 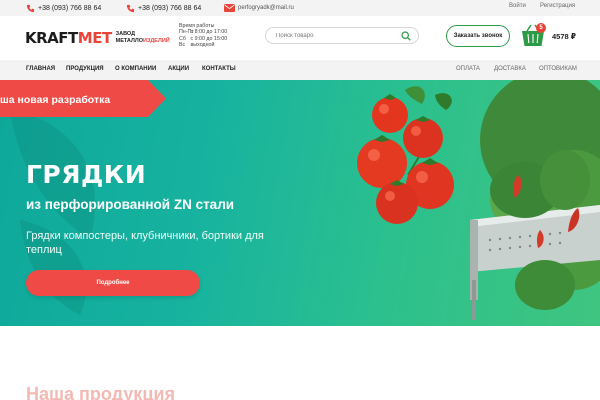 What do you see at coordinates (517, 6) in the screenshot?
I see `login-link: Войти` at bounding box center [517, 6].